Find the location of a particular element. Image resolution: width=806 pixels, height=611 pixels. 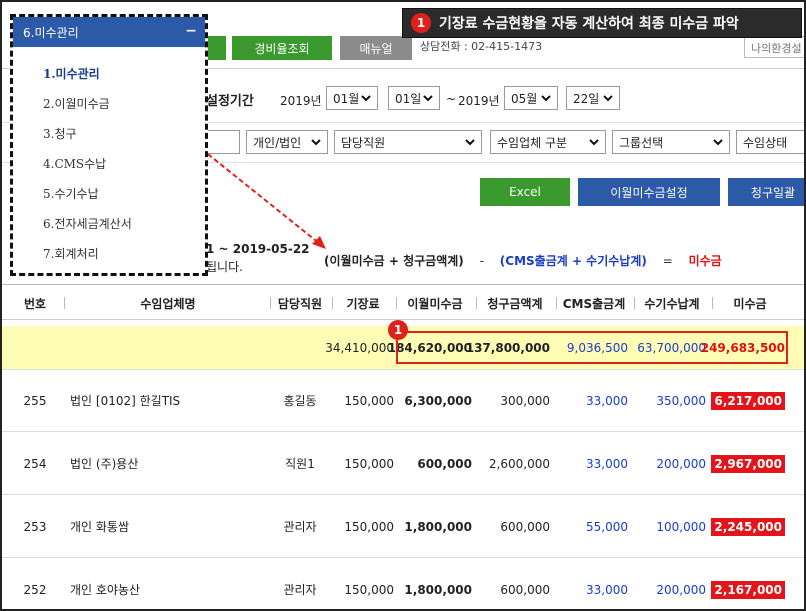

menu-item-carryover: 2.이월미수금 is located at coordinates (76, 103).